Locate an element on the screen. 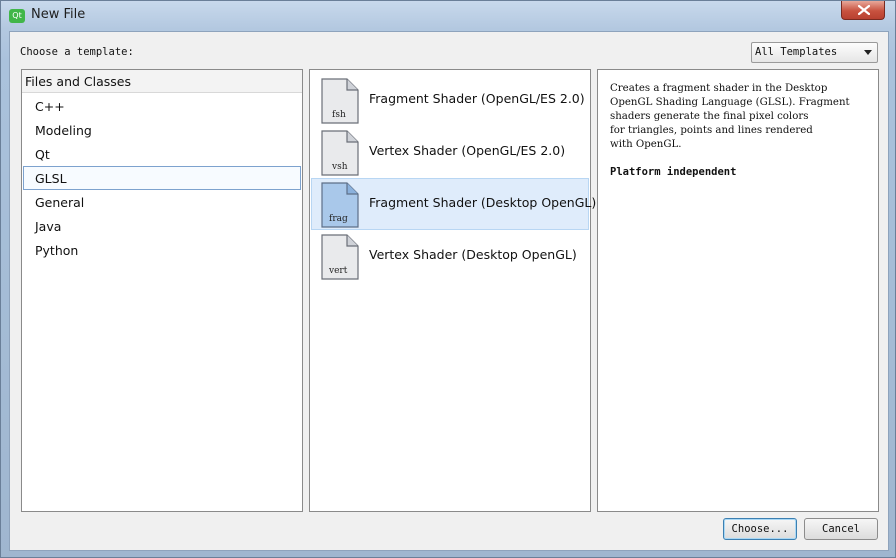 The width and height of the screenshot is (896, 558). description-line: Creates a fragment shader in the Desktop is located at coordinates (719, 88).